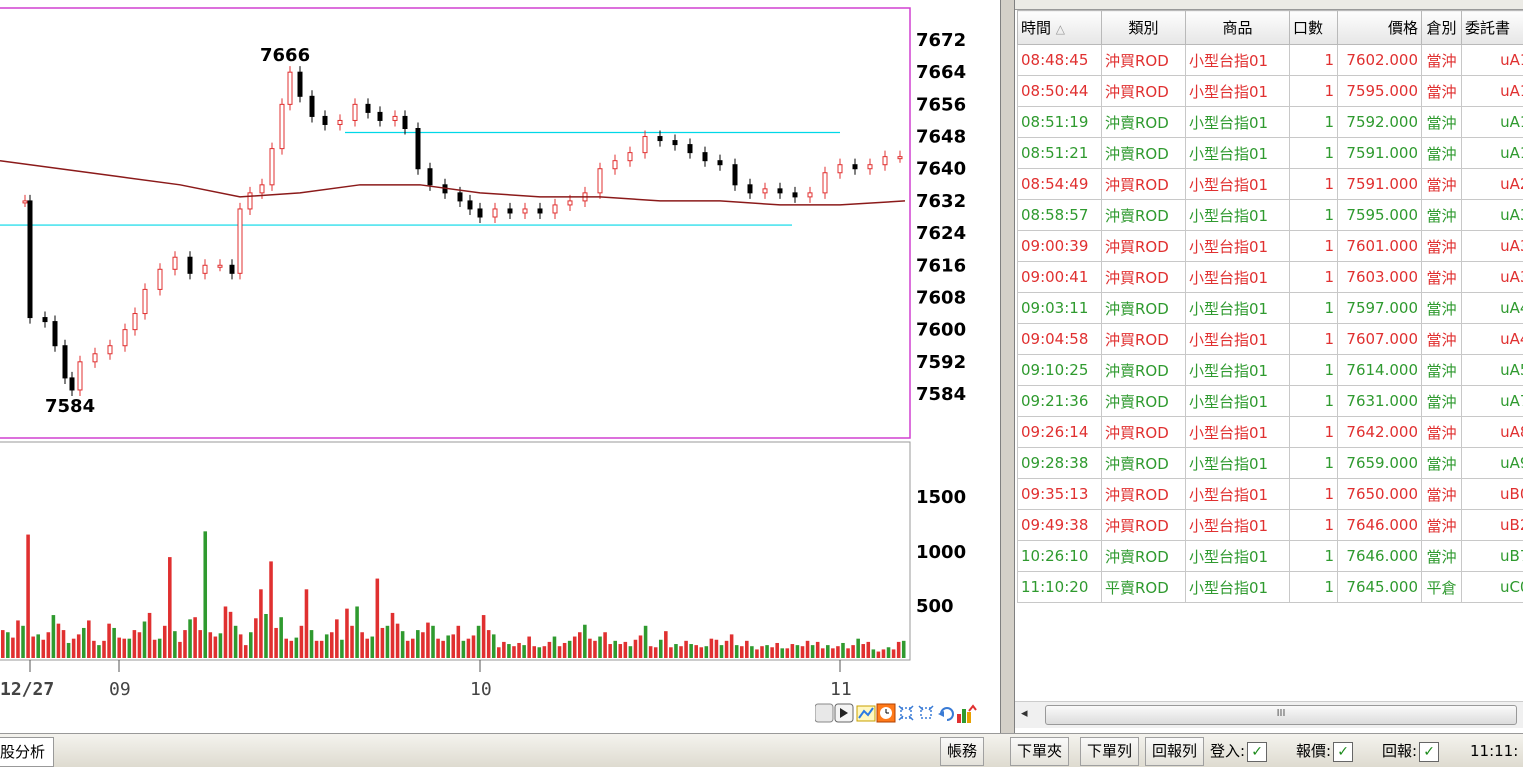 The width and height of the screenshot is (1523, 767). What do you see at coordinates (1441, 494) in the screenshot?
I see `cell-position: 當沖` at bounding box center [1441, 494].